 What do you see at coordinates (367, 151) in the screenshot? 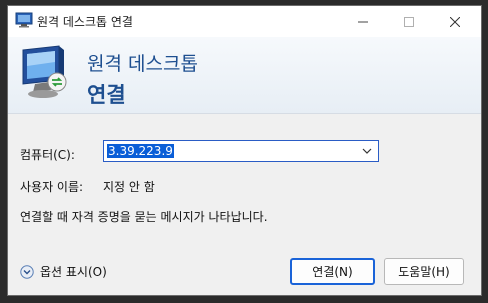
I see `chevron-down-icon` at bounding box center [367, 151].